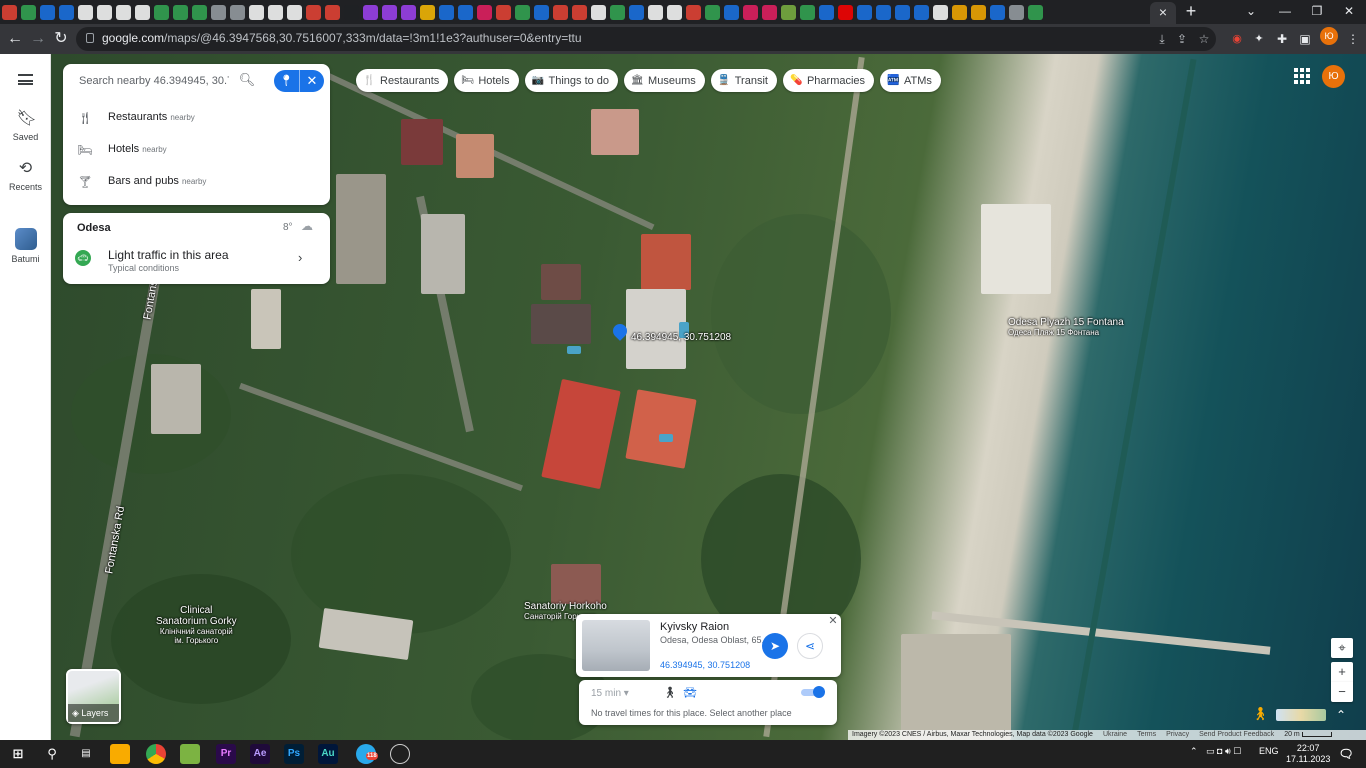 This screenshot has height=768, width=1366. Describe the element at coordinates (1115, 735) in the screenshot. I see `region-link: Ukraine` at that location.